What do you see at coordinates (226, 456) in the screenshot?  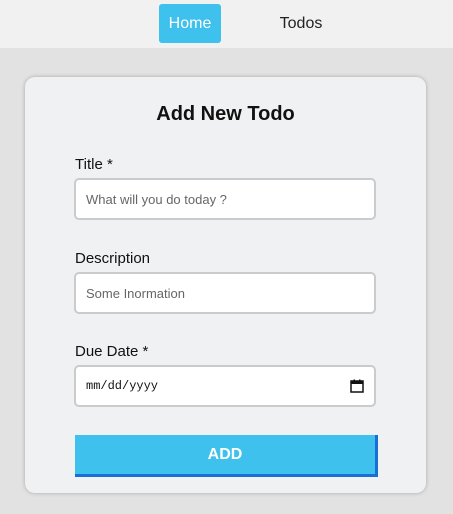 I see `add-button: ADD` at bounding box center [226, 456].